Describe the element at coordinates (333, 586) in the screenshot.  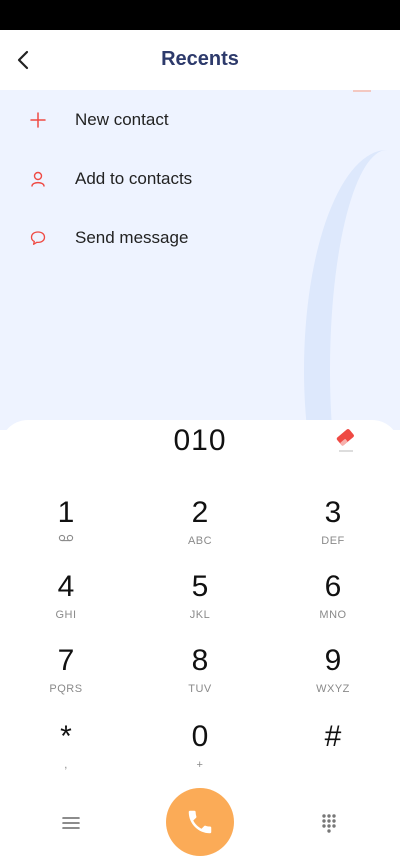
I see `key-digit: 6` at that location.